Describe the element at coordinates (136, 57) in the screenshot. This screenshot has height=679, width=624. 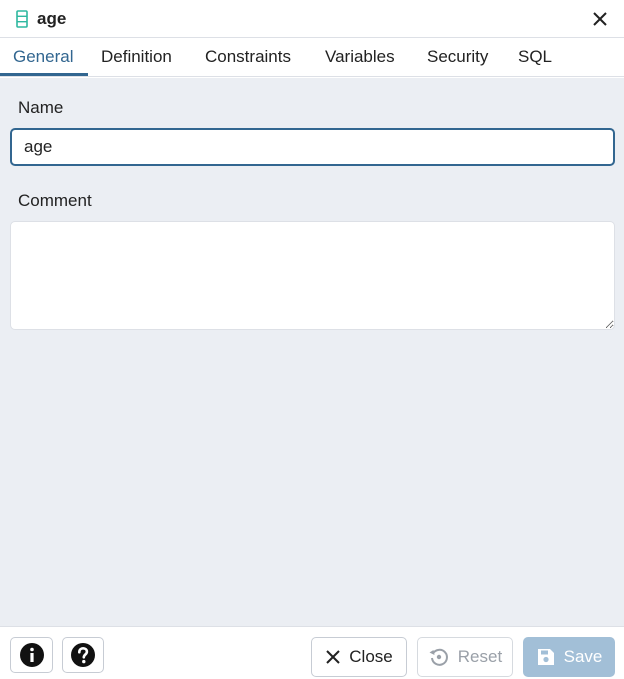
I see `tab-definition: Definition` at that location.